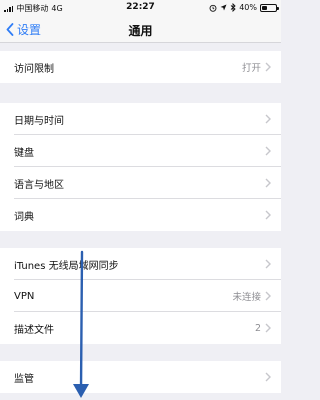  What do you see at coordinates (34, 69) in the screenshot?
I see `restrictions-label: 访问限制` at bounding box center [34, 69].